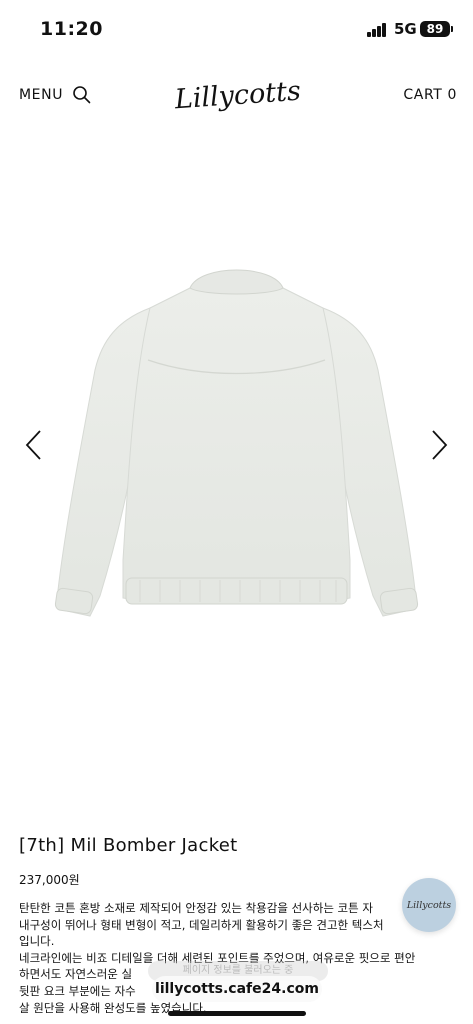  I want to click on brand-logo: Lillycotts, so click(238, 96).